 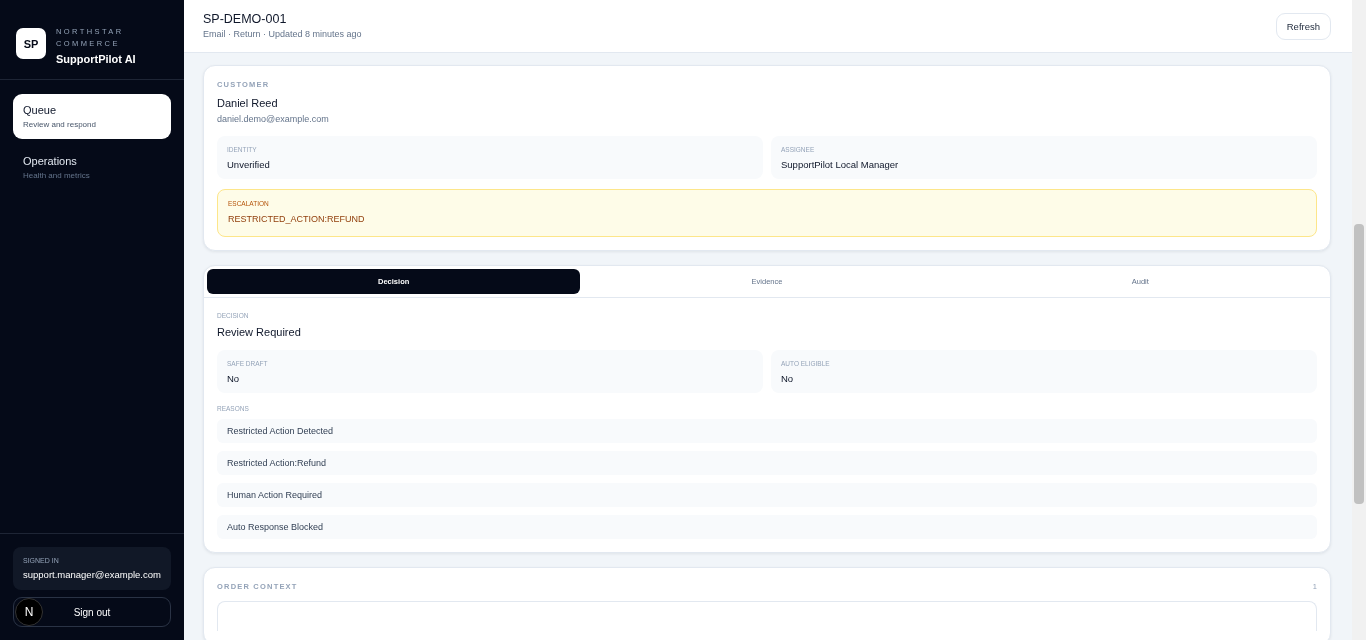 I want to click on nav-title: Operations, so click(x=50, y=161).